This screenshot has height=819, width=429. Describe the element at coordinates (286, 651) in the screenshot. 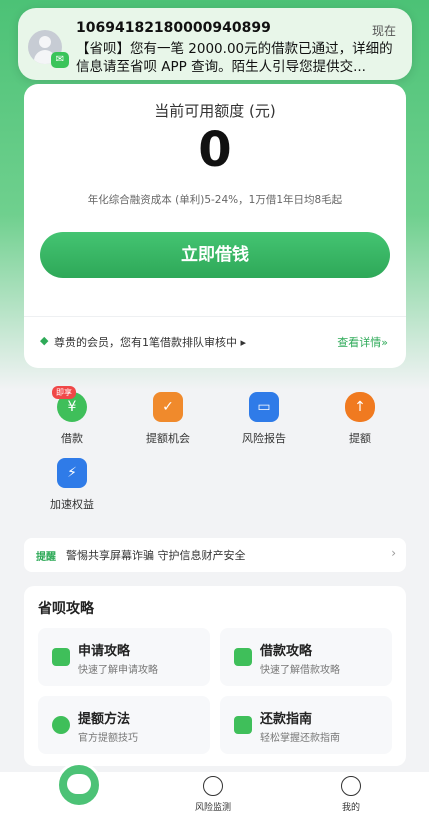

I see `guide-card-title: 借款攻略` at that location.